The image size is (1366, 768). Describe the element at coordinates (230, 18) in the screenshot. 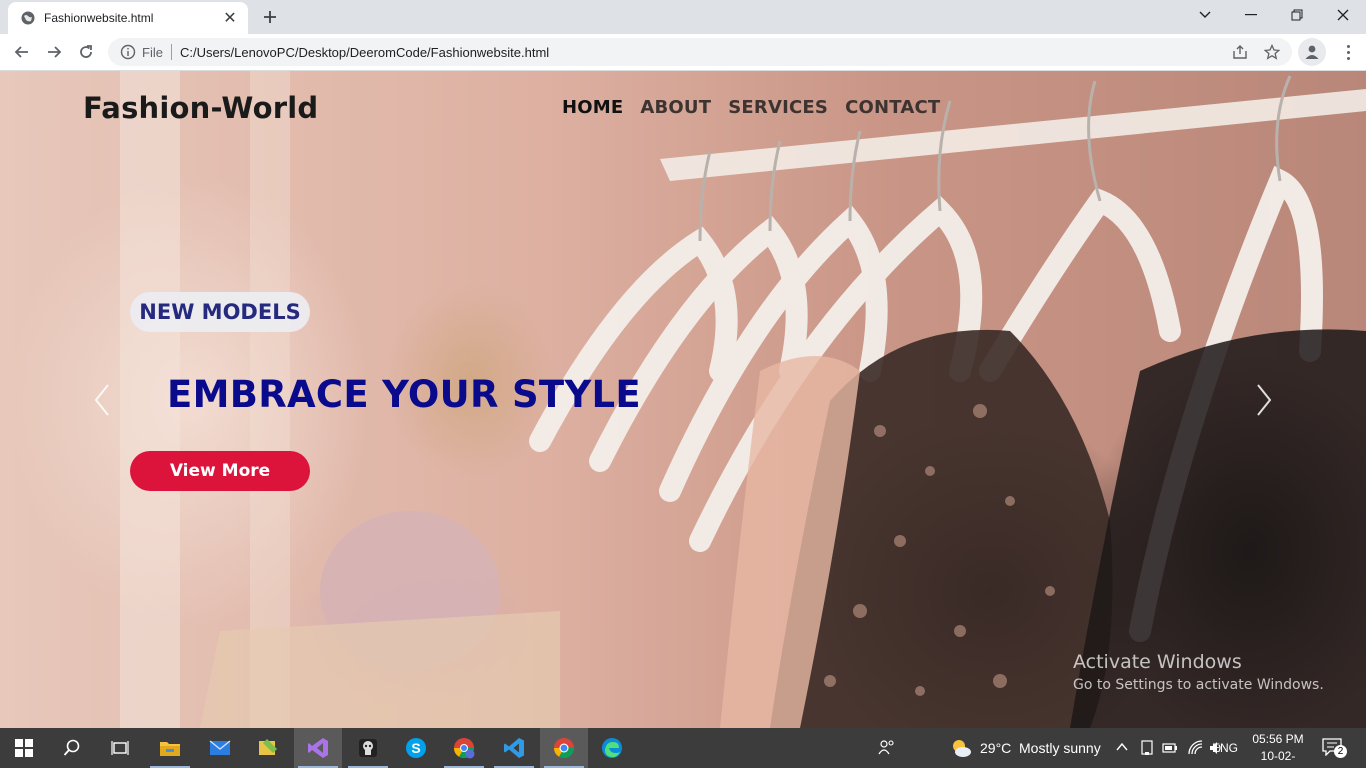

I see `tab-close-icon: ✕` at that location.